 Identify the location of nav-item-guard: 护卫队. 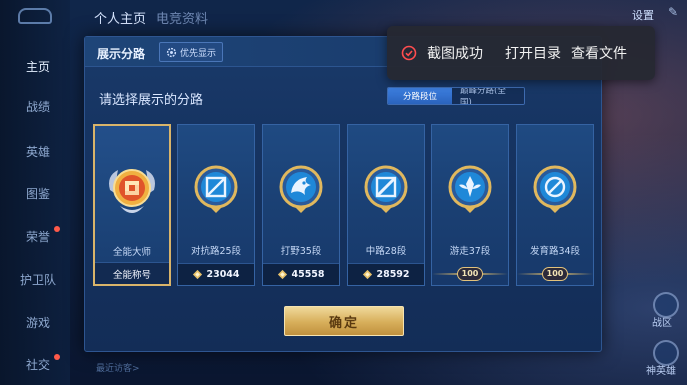
(35, 279).